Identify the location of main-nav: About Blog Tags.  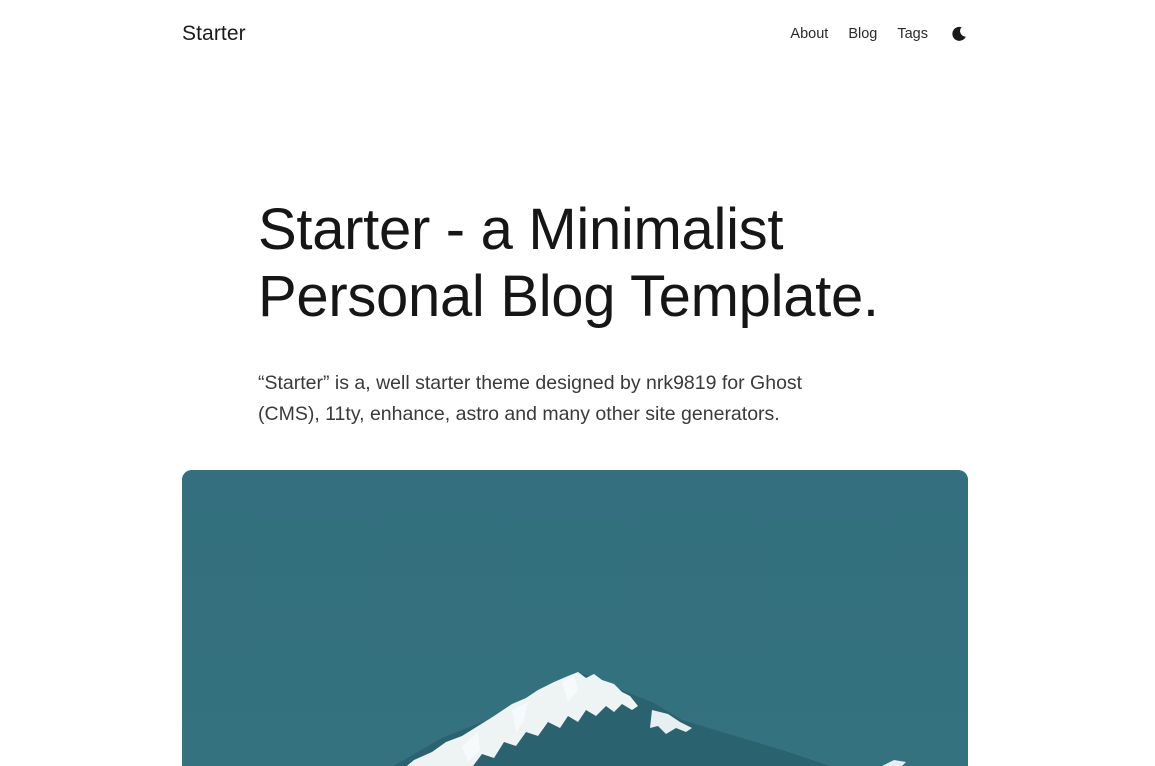
(879, 34).